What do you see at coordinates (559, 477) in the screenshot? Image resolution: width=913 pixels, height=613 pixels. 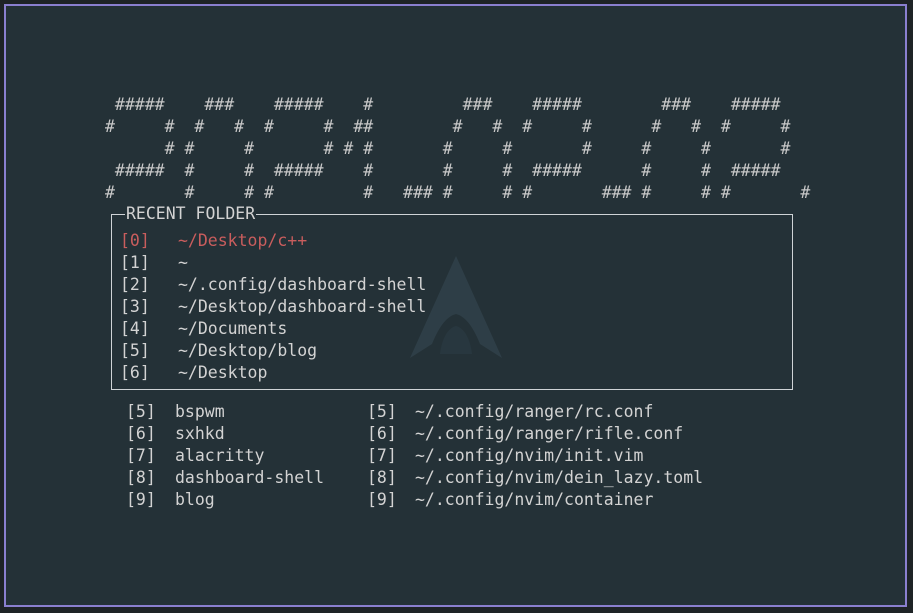 I see `item-label: ~/.config/nvim/dein_lazy.toml` at bounding box center [559, 477].